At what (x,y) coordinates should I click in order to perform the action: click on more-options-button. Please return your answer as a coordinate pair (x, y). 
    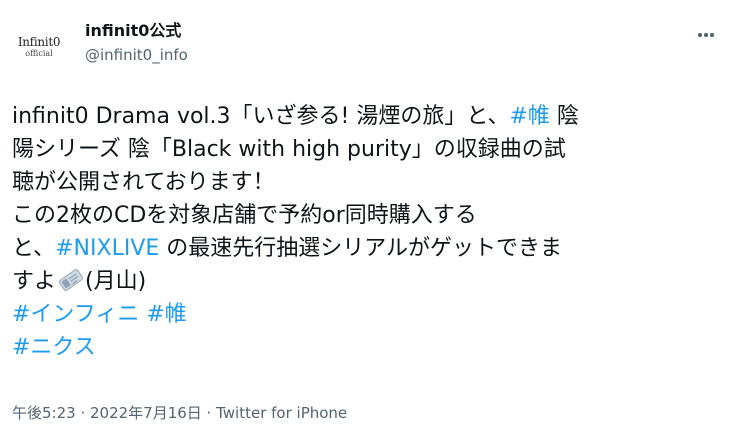
    Looking at the image, I should click on (706, 35).